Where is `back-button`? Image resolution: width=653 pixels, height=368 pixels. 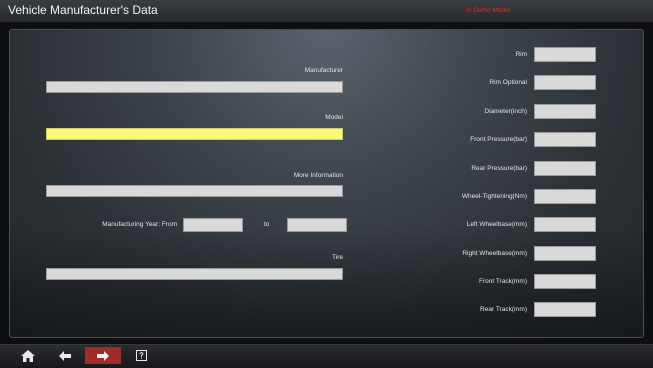 back-button is located at coordinates (65, 355).